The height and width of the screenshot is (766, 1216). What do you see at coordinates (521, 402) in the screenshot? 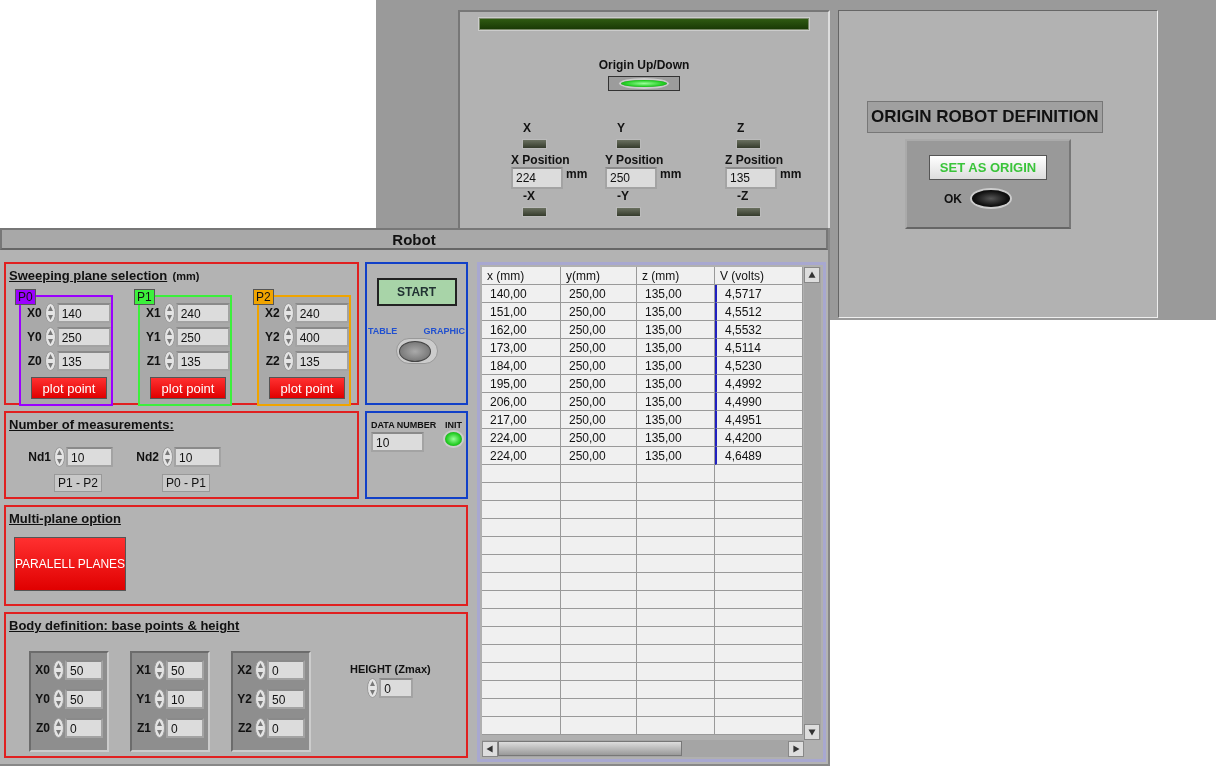
I see `table-cell: 206,00` at bounding box center [521, 402].